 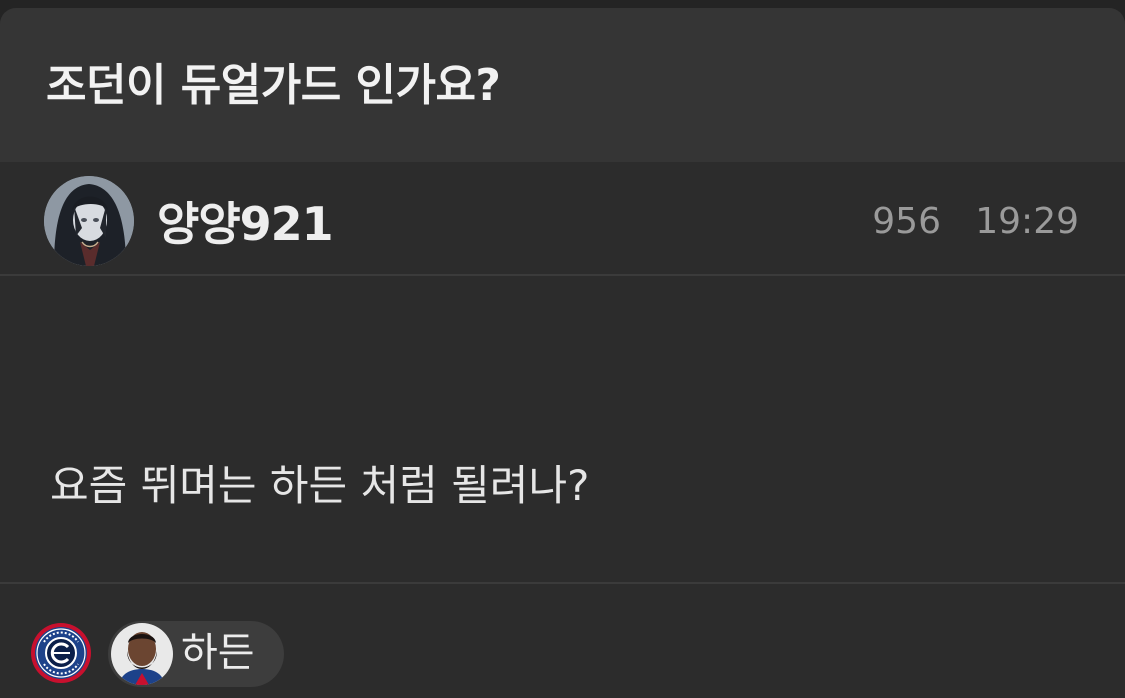 What do you see at coordinates (218, 653) in the screenshot?
I see `player-tag-label: 하든` at bounding box center [218, 653].